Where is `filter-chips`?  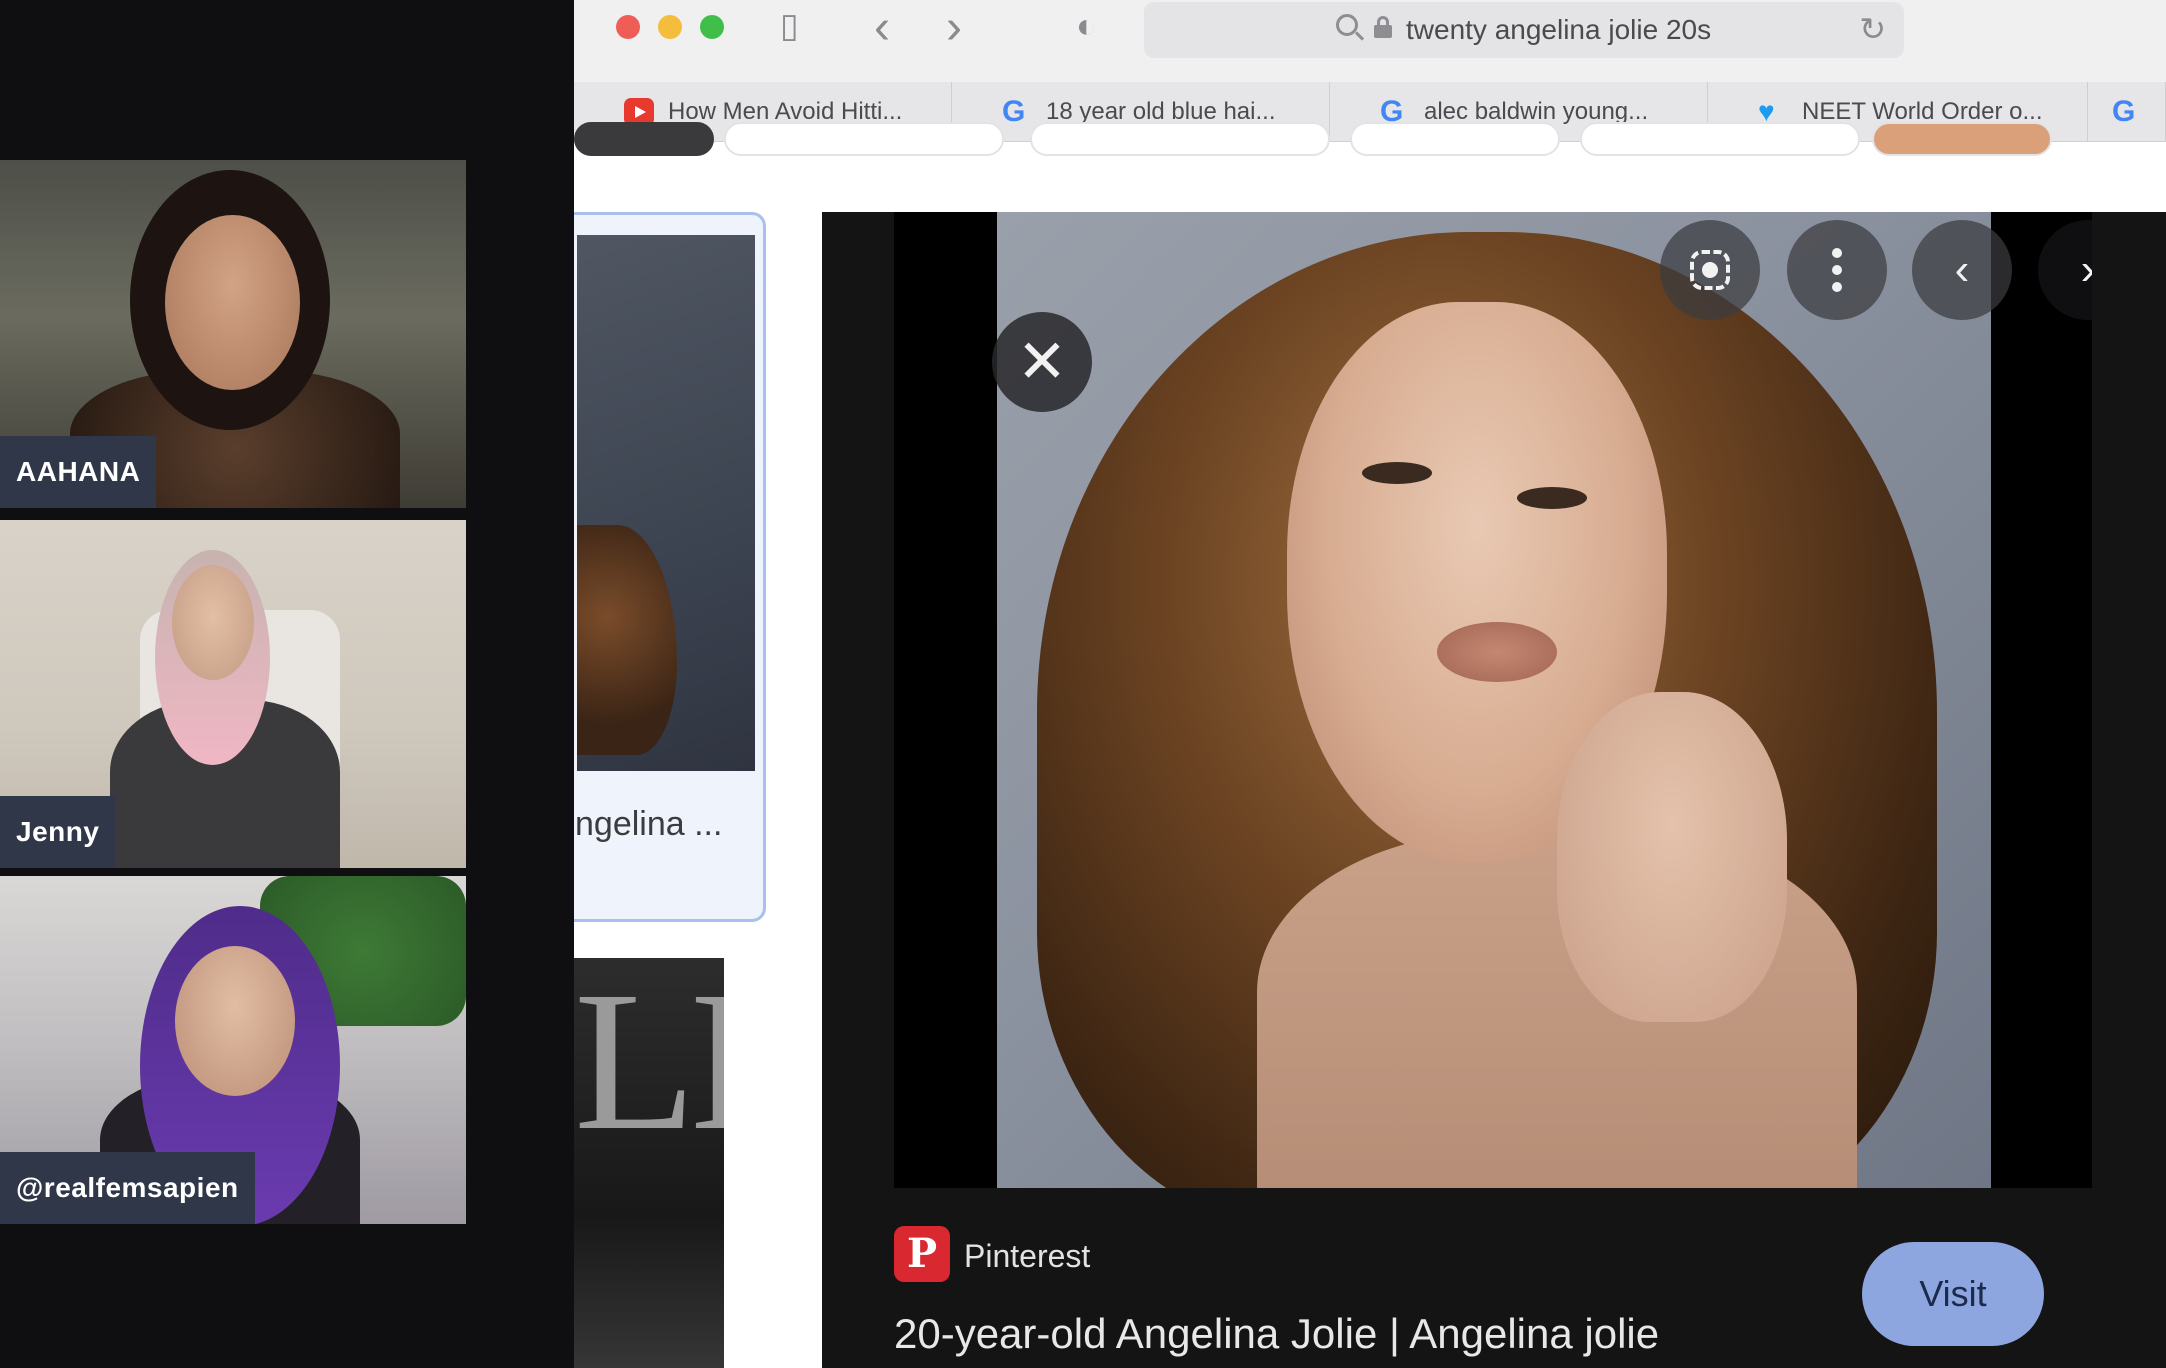 filter-chips is located at coordinates (1370, 141).